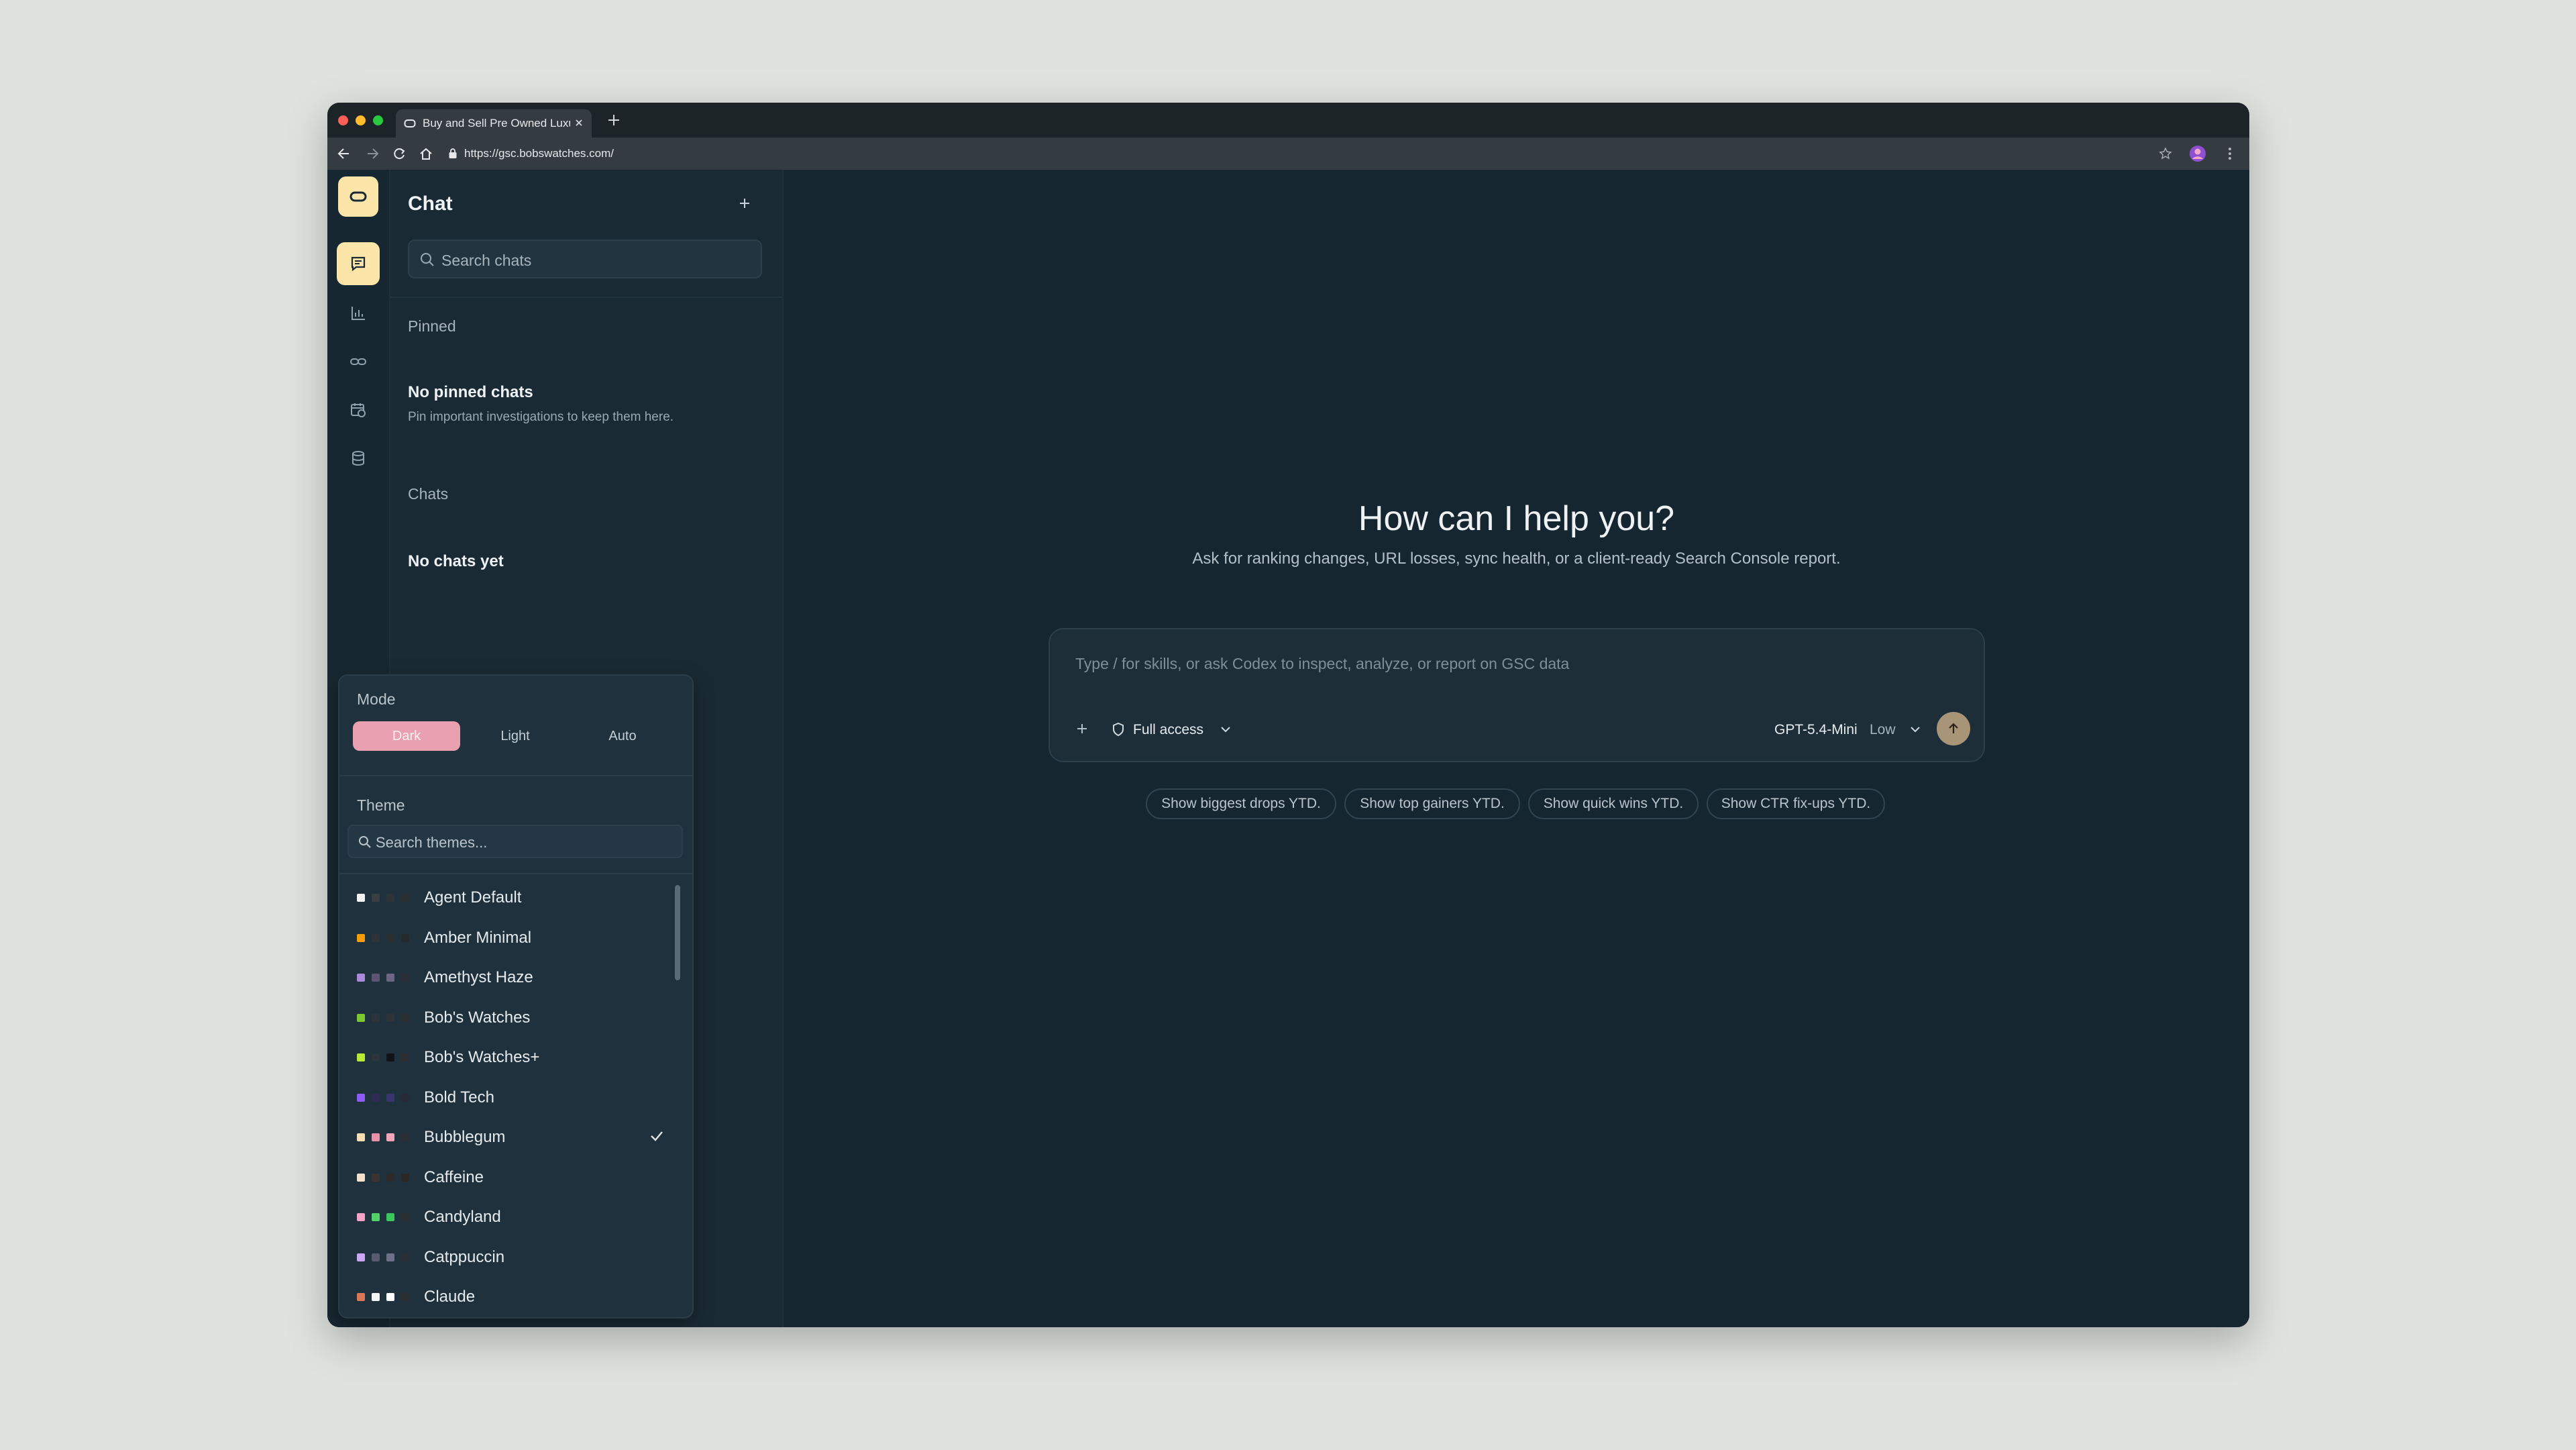 This screenshot has width=2576, height=1450. I want to click on theme-item-bobs-watches-plus: Bob's Watches+, so click(507, 1056).